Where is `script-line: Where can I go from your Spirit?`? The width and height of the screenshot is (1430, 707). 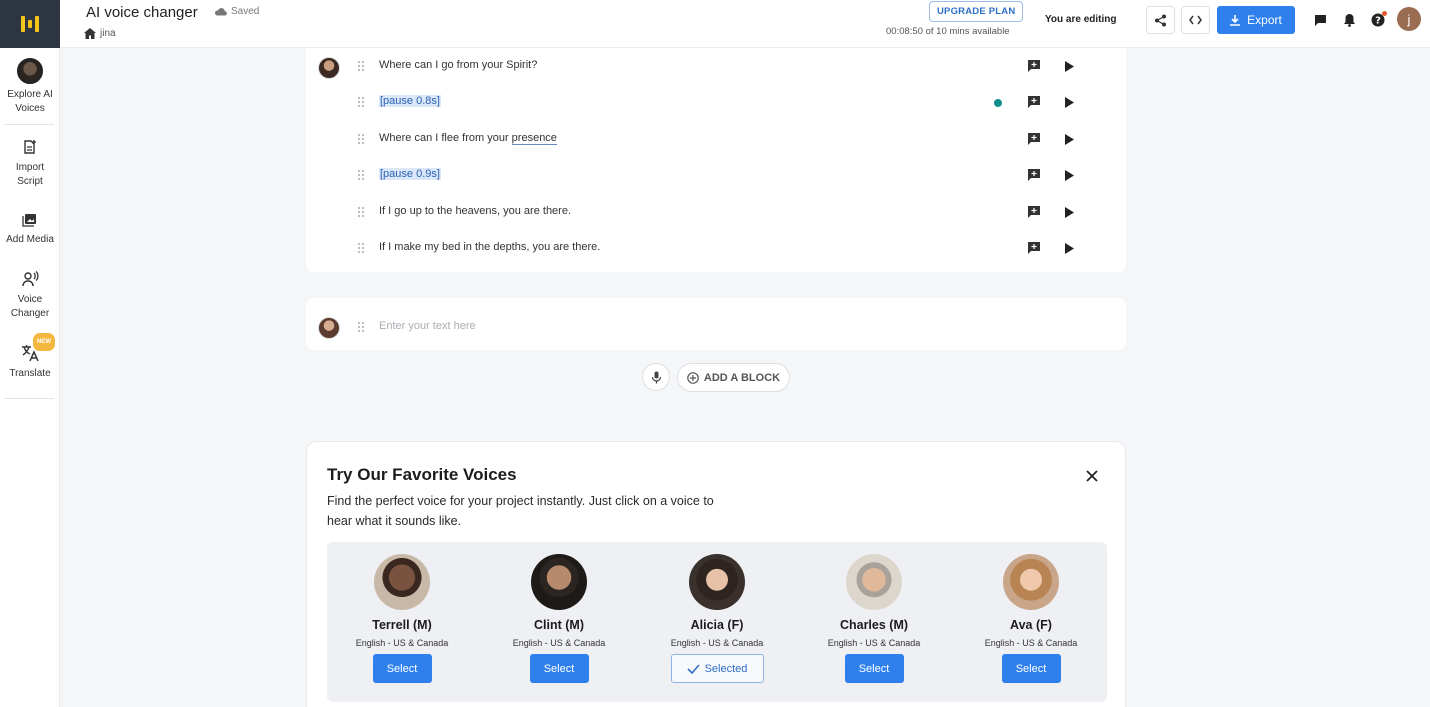 script-line: Where can I go from your Spirit? is located at coordinates (716, 66).